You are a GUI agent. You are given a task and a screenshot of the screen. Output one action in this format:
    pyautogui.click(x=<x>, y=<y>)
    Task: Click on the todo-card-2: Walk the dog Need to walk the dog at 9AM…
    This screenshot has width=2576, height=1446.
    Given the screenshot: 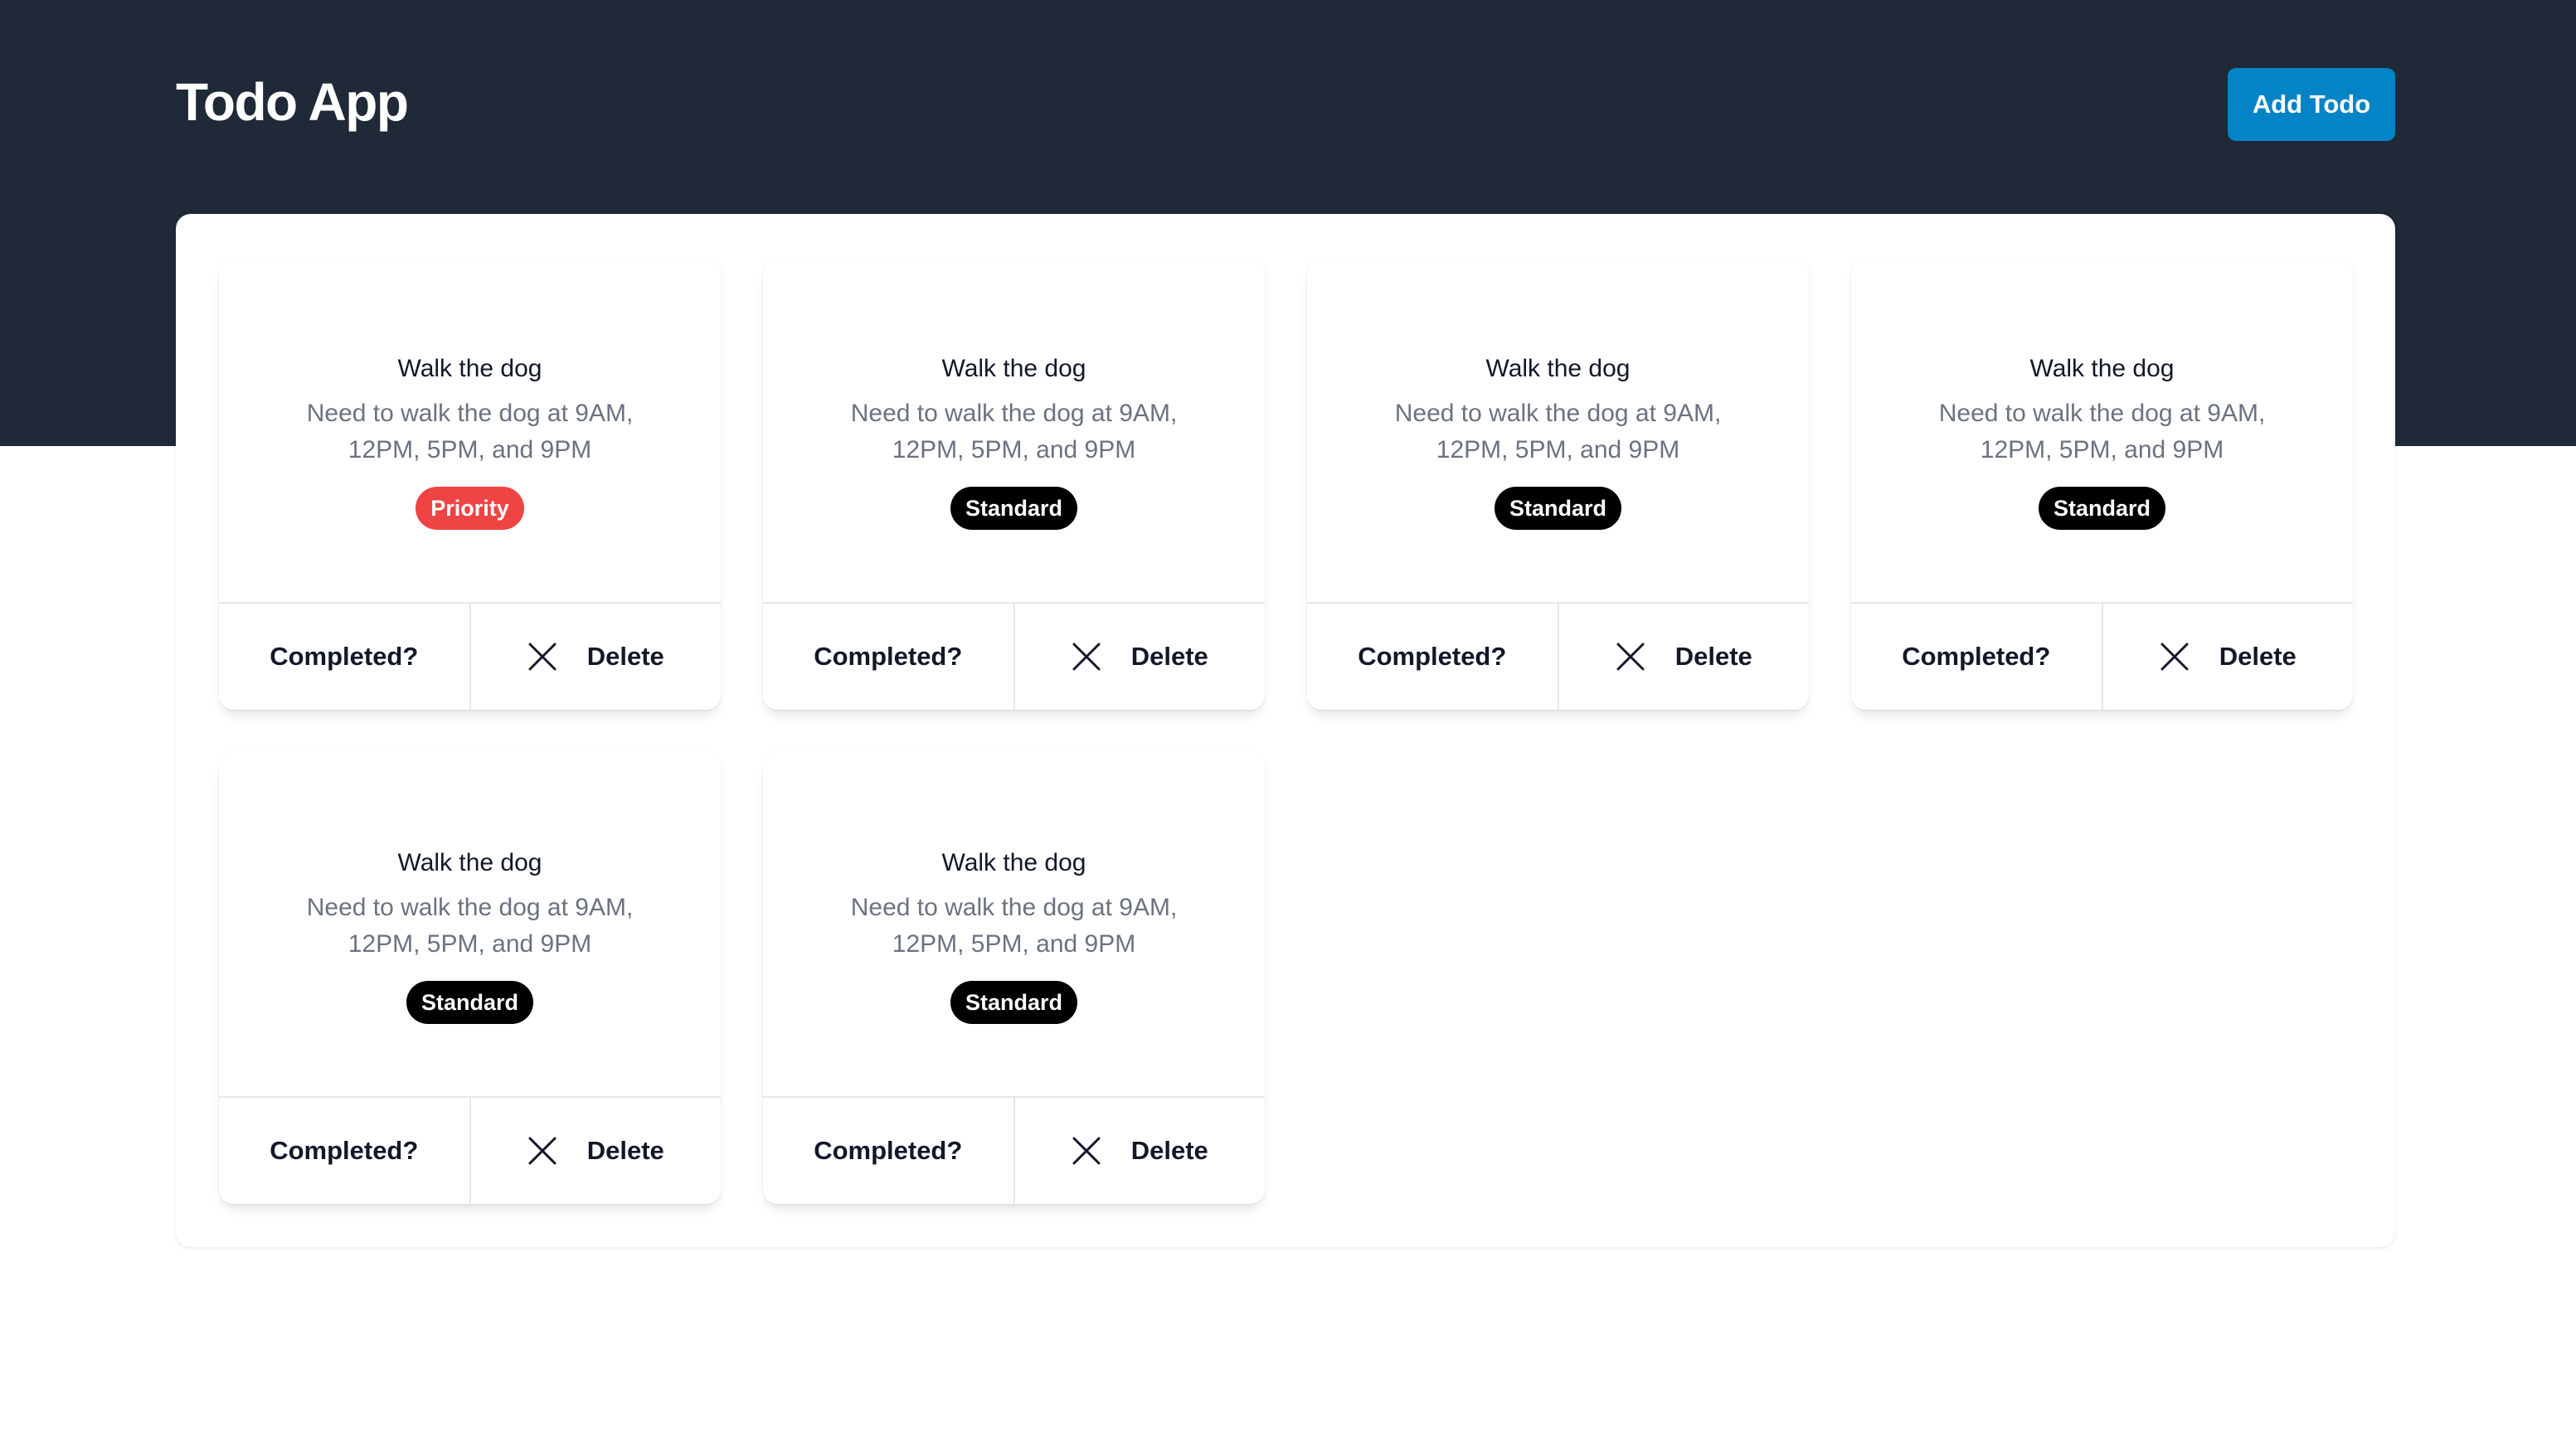 What is the action you would take?
    pyautogui.click(x=1014, y=483)
    